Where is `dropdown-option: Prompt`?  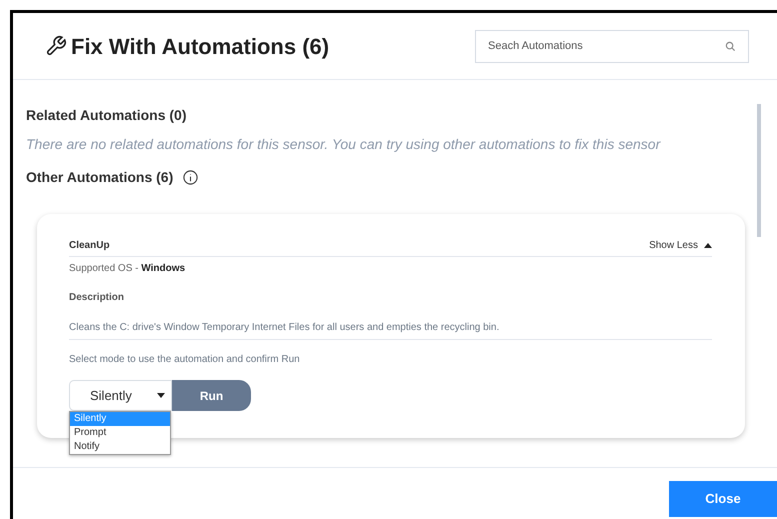 dropdown-option: Prompt is located at coordinates (120, 433).